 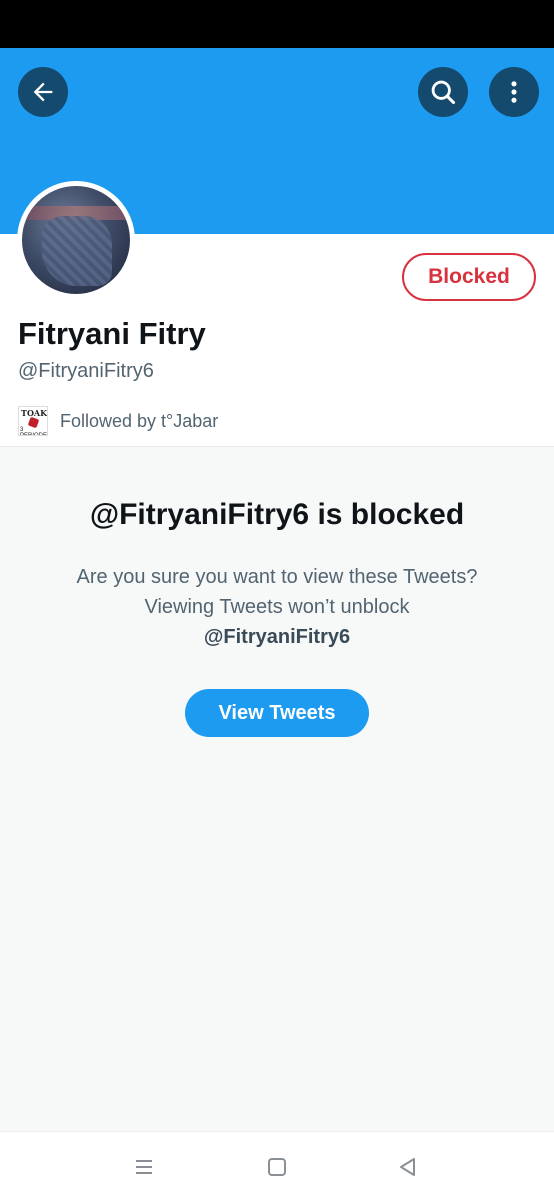 I want to click on profile-avatar, so click(x=76, y=240).